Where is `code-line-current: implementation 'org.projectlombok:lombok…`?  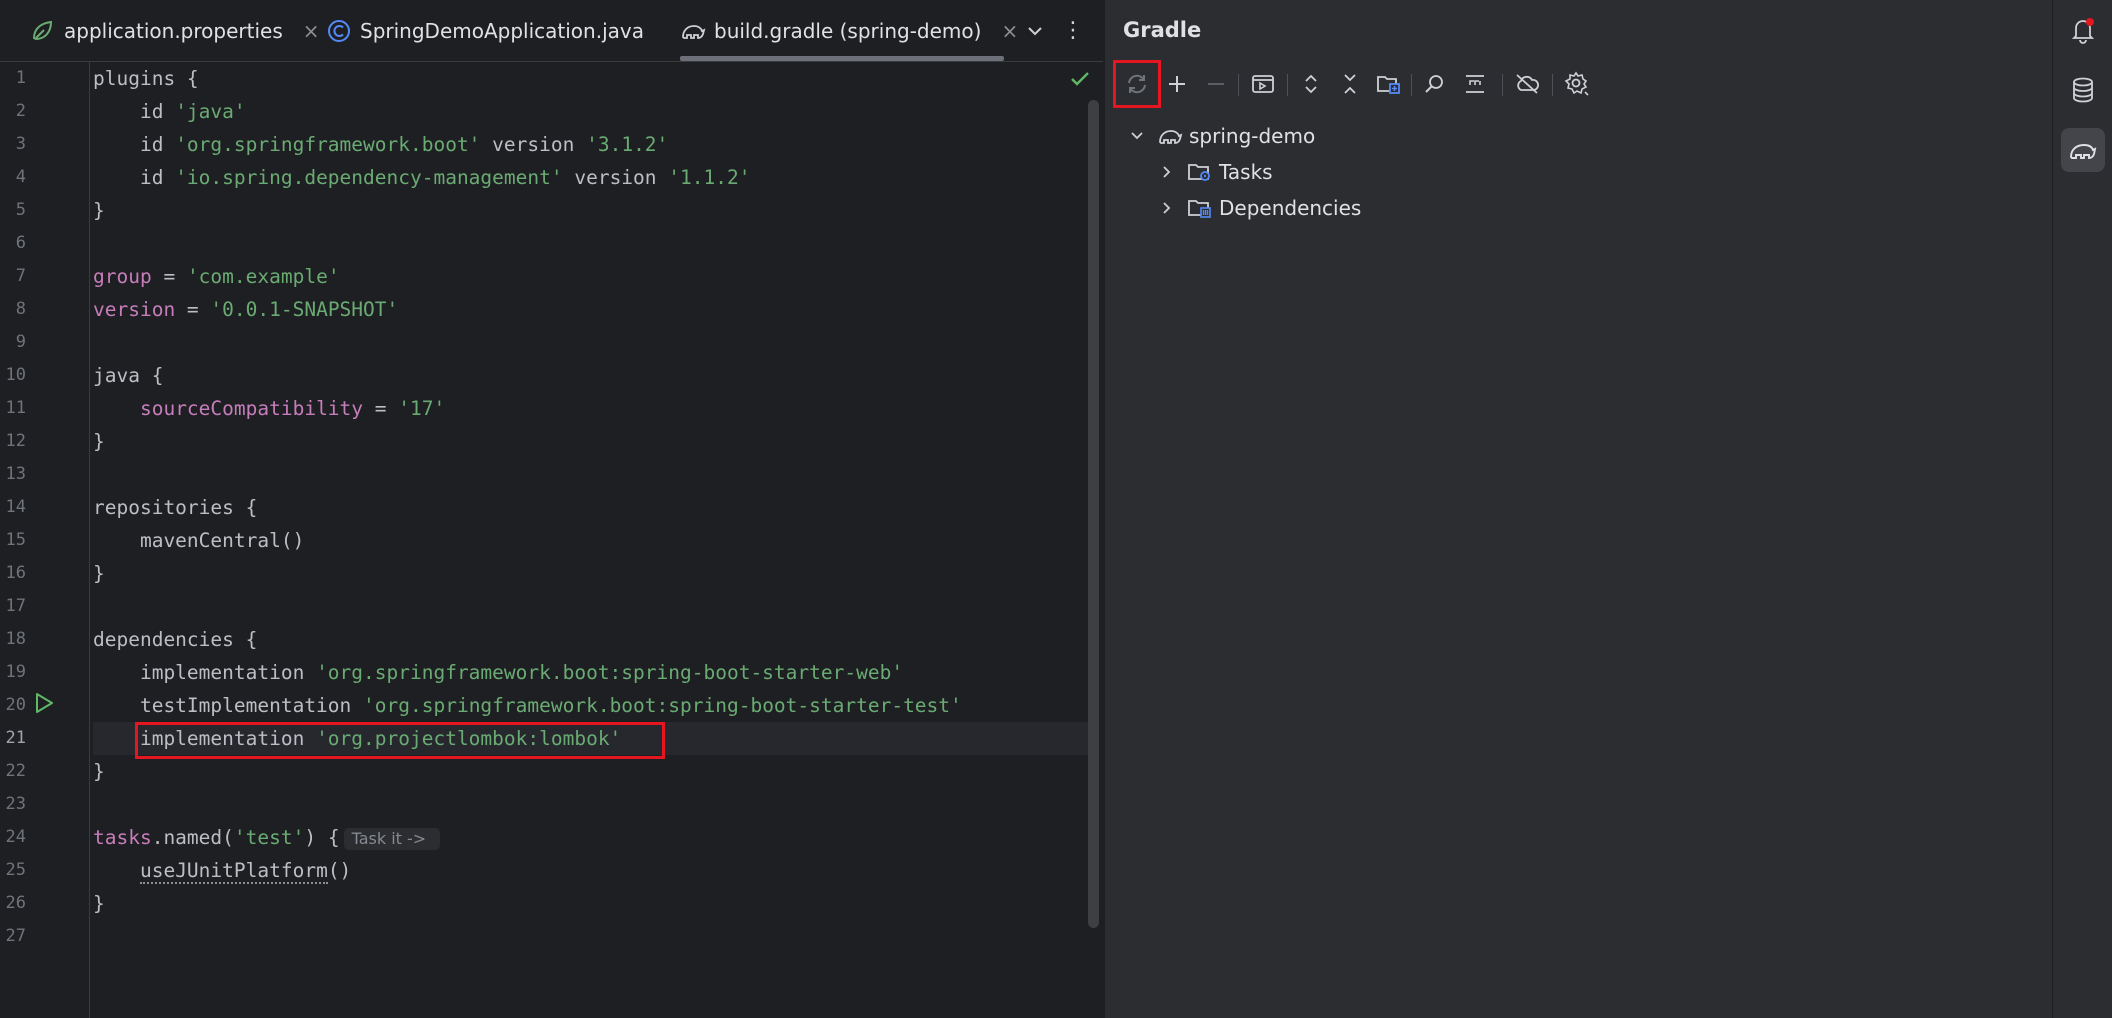 code-line-current: implementation 'org.projectlombok:lombok… is located at coordinates (590, 738).